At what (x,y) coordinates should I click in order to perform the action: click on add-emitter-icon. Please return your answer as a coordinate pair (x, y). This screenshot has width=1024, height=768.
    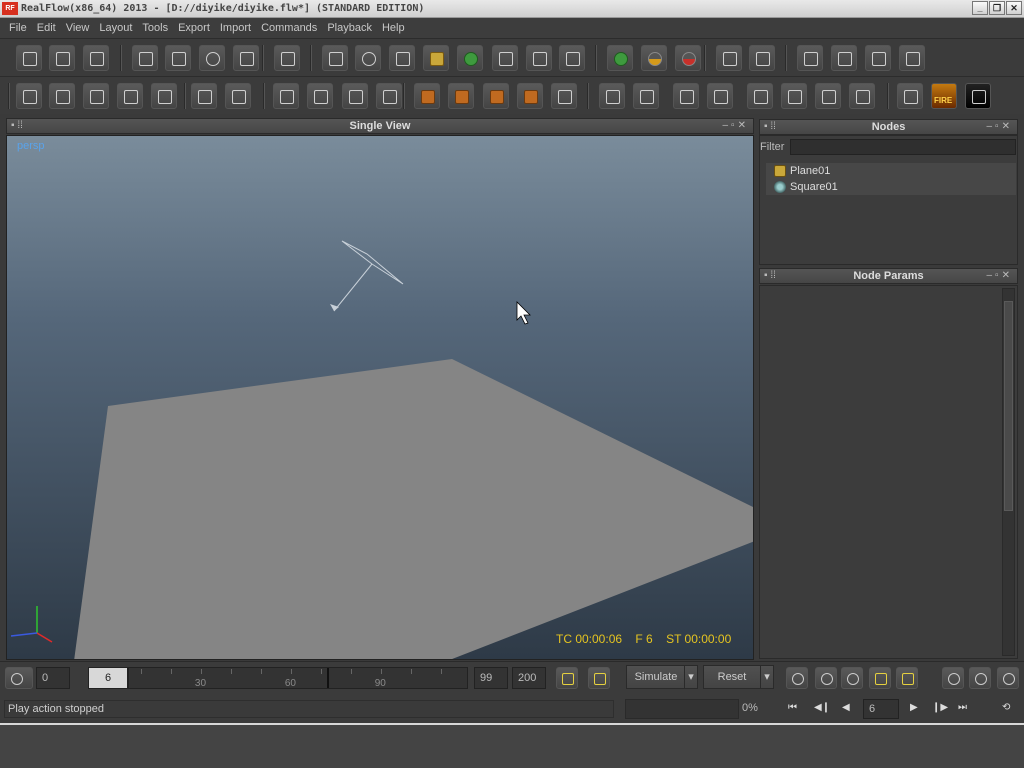
    Looking at the image, I should click on (368, 58).